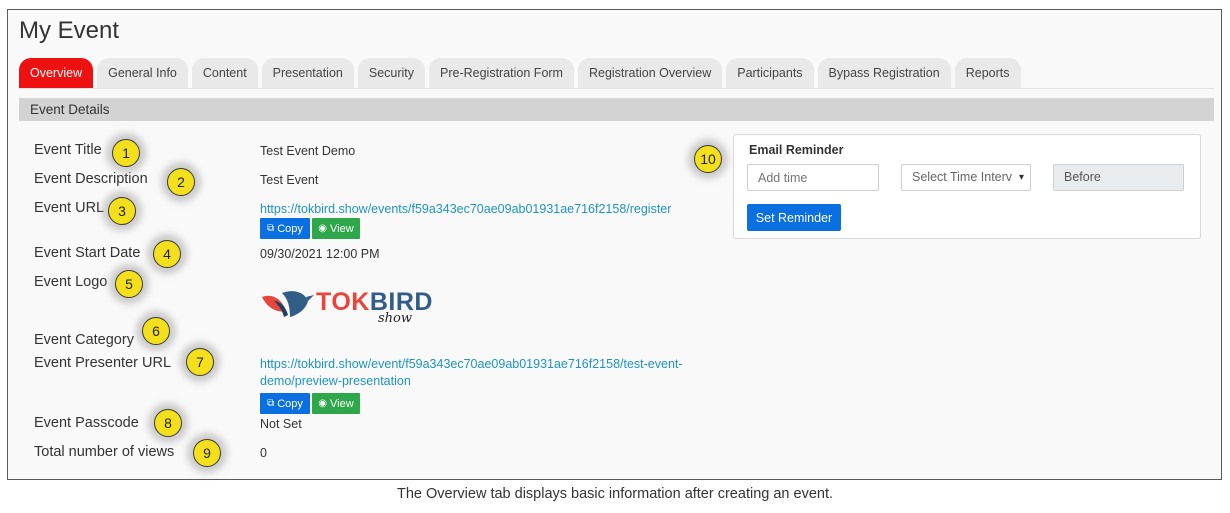 The image size is (1230, 513). What do you see at coordinates (616, 88) in the screenshot?
I see `tab-divider` at bounding box center [616, 88].